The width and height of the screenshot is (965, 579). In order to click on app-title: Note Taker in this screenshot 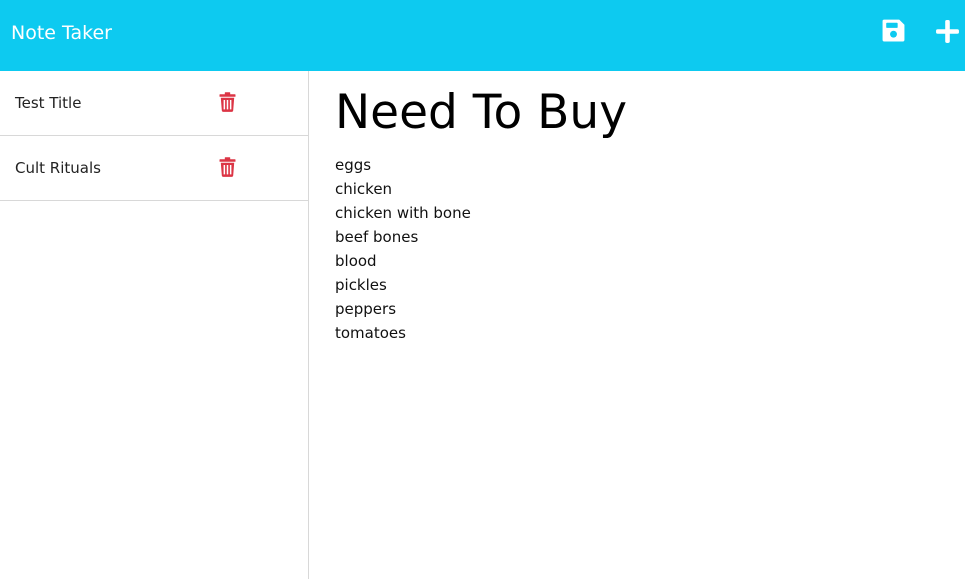, I will do `click(61, 33)`.